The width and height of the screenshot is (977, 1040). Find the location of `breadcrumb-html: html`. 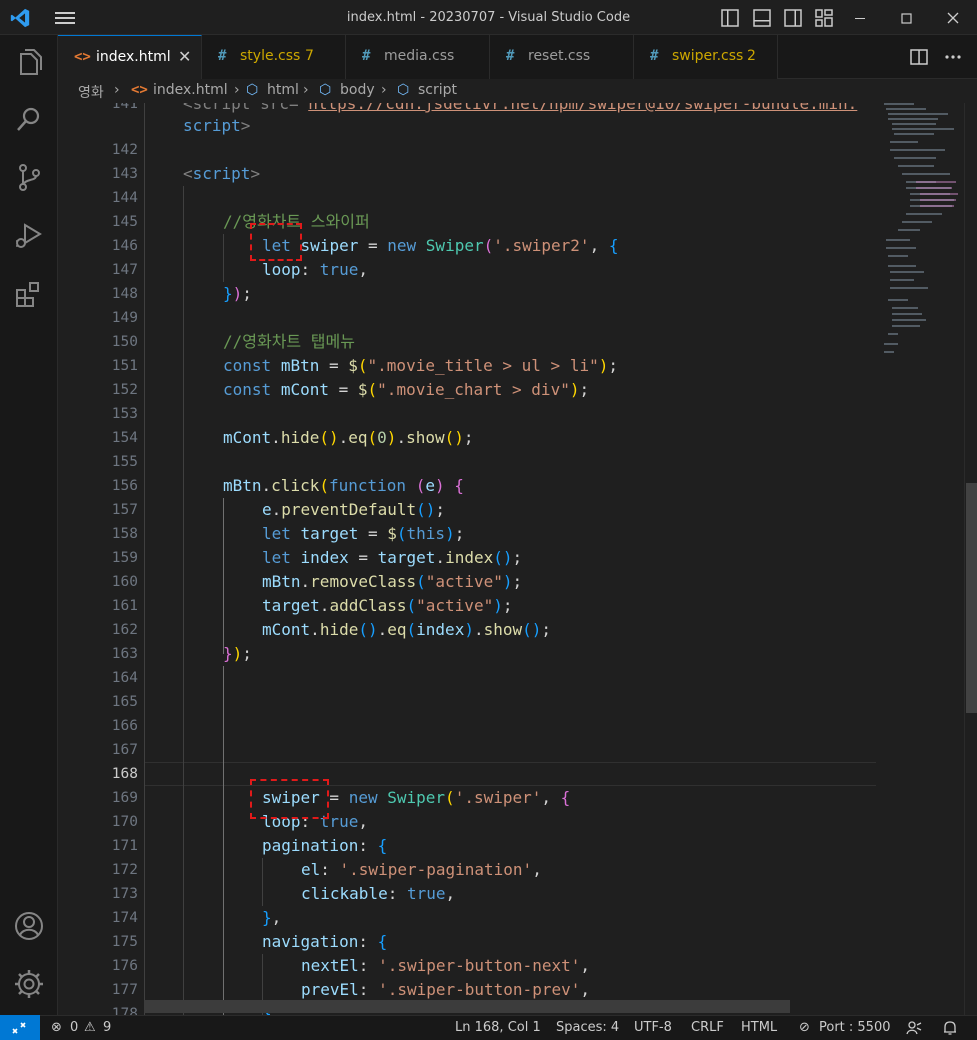

breadcrumb-html: html is located at coordinates (283, 90).